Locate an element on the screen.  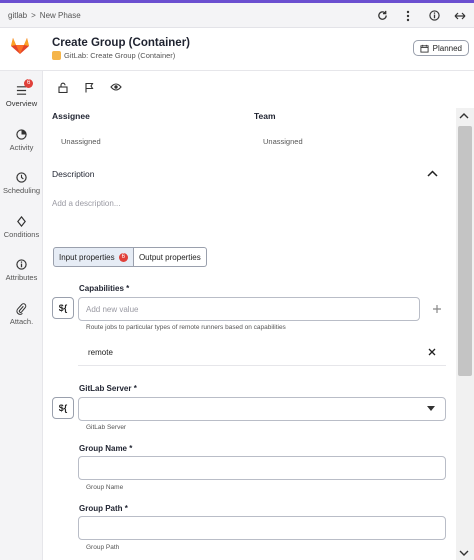
breadcrumb-root: gitlab is located at coordinates (17, 15).